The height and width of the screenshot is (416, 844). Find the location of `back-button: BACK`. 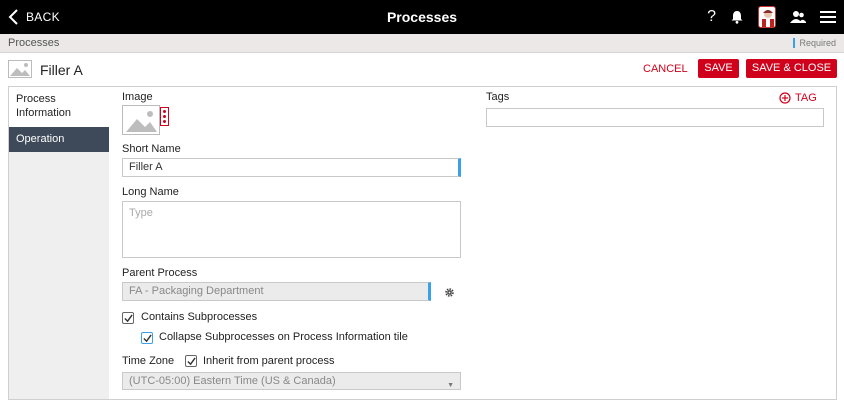

back-button: BACK is located at coordinates (34, 17).